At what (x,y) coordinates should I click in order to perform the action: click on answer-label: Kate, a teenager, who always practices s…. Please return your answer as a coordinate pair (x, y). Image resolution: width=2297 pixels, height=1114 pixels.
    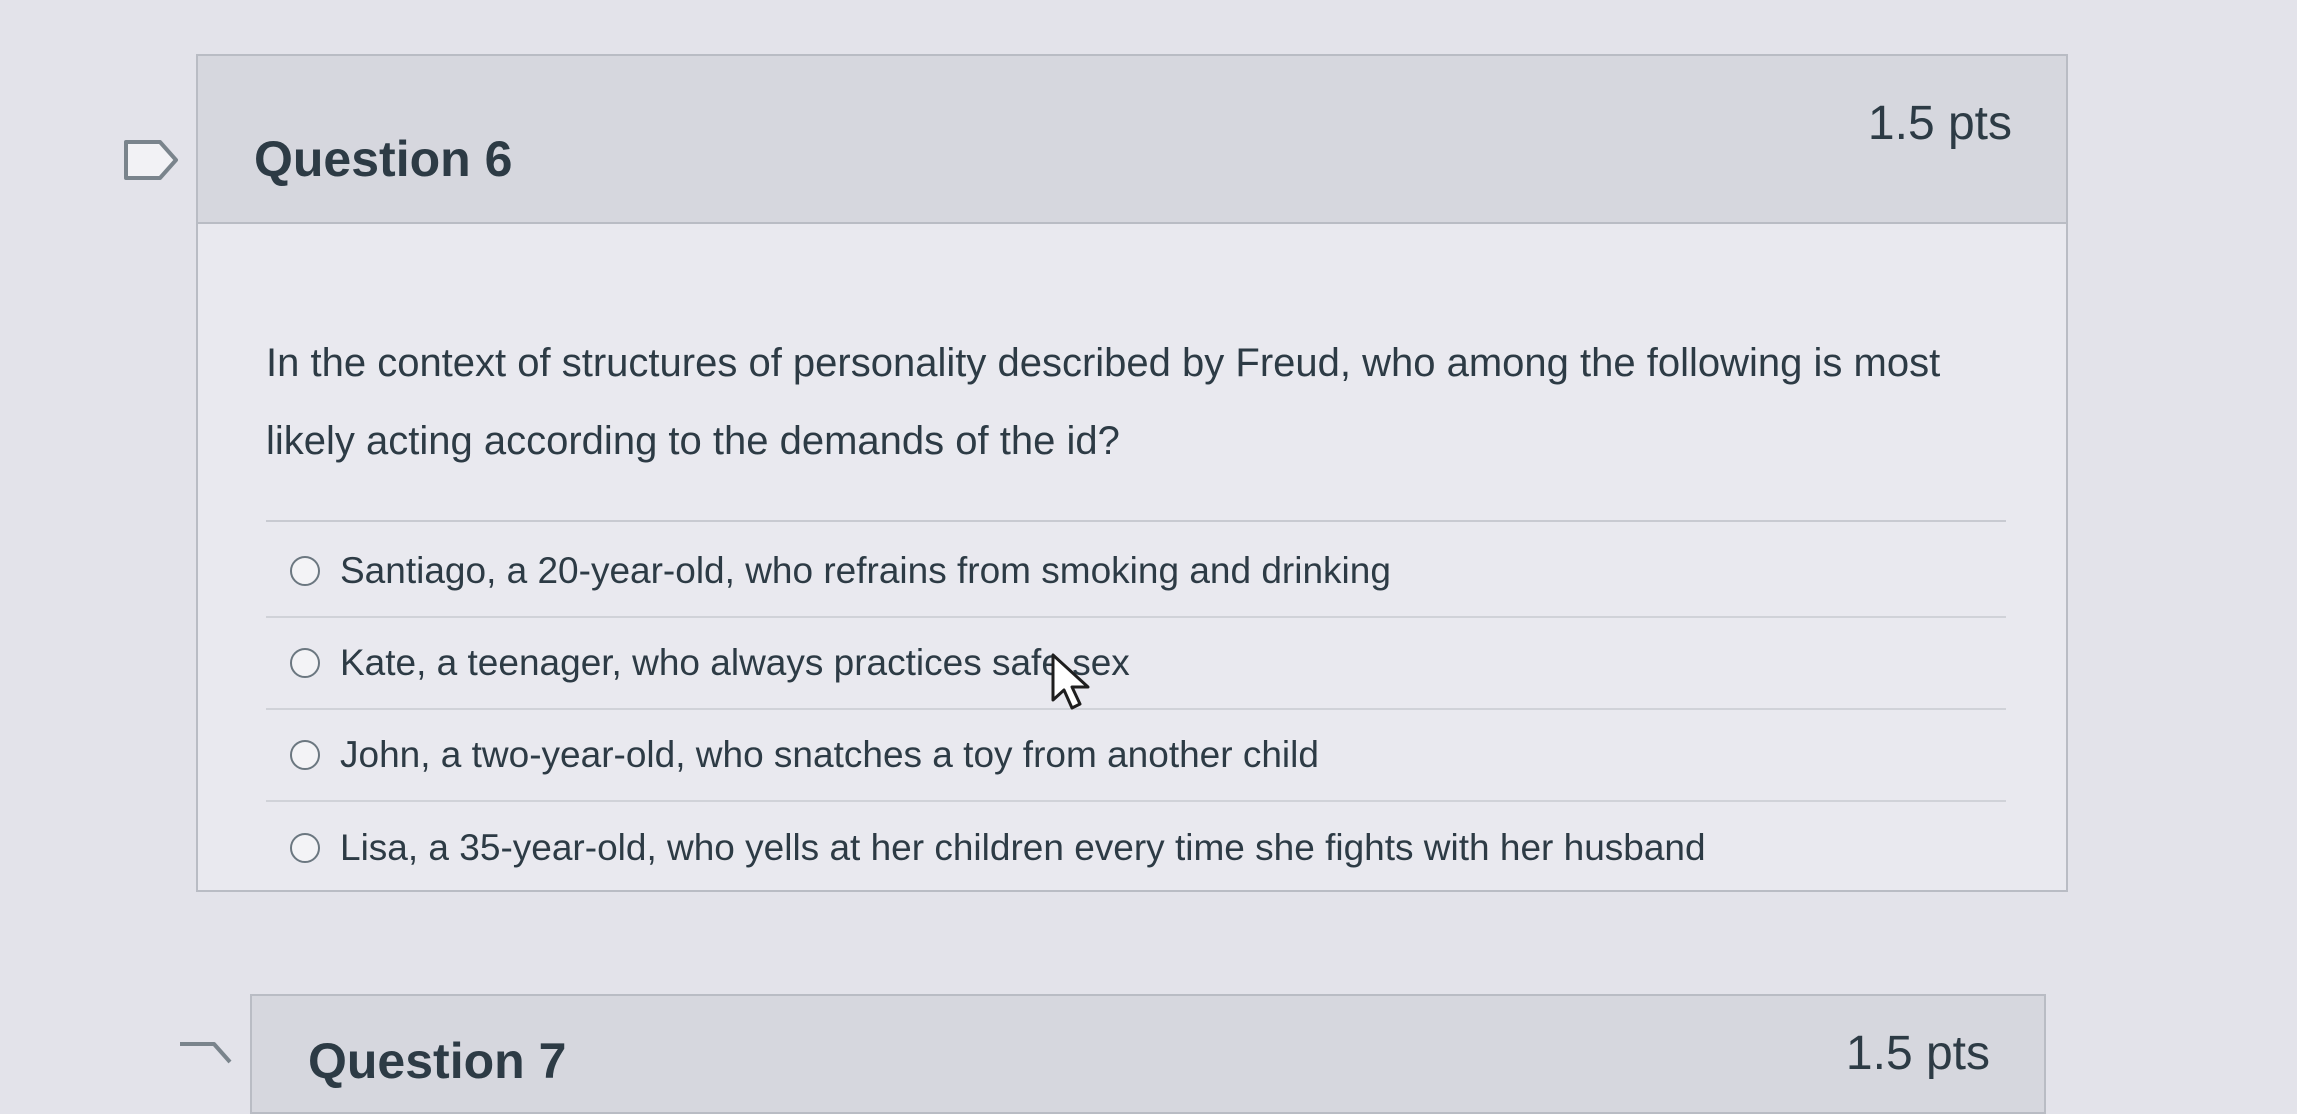
    Looking at the image, I should click on (735, 662).